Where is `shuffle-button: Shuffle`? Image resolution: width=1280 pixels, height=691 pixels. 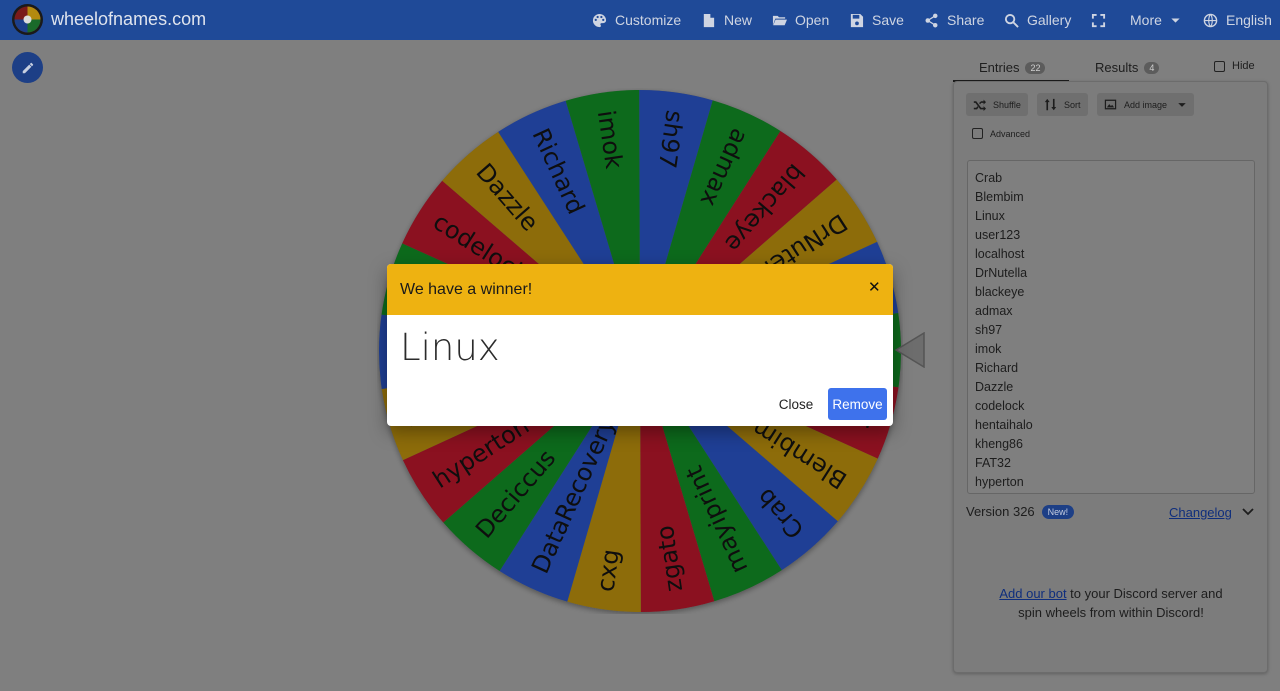
shuffle-button: Shuffle is located at coordinates (997, 104).